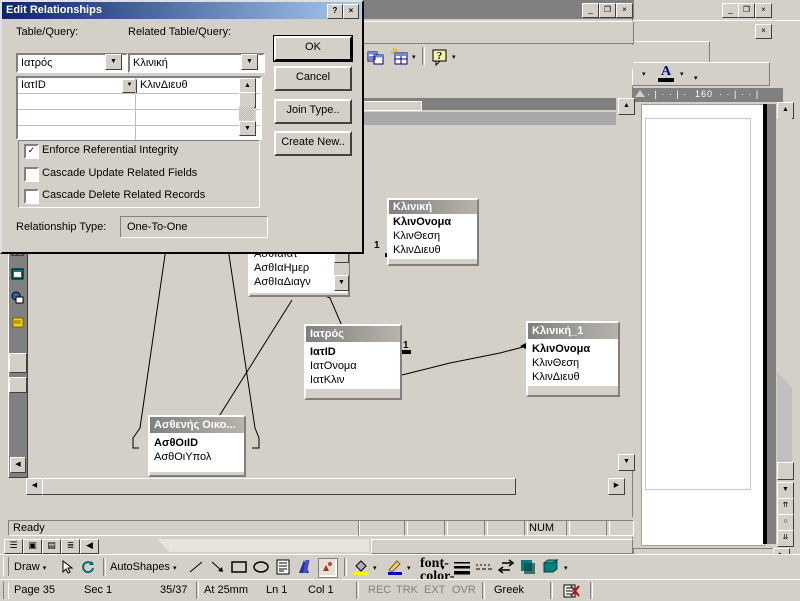 The image size is (800, 601). Describe the element at coordinates (70, 546) in the screenshot. I see `outline-view-icon: ≣` at that location.